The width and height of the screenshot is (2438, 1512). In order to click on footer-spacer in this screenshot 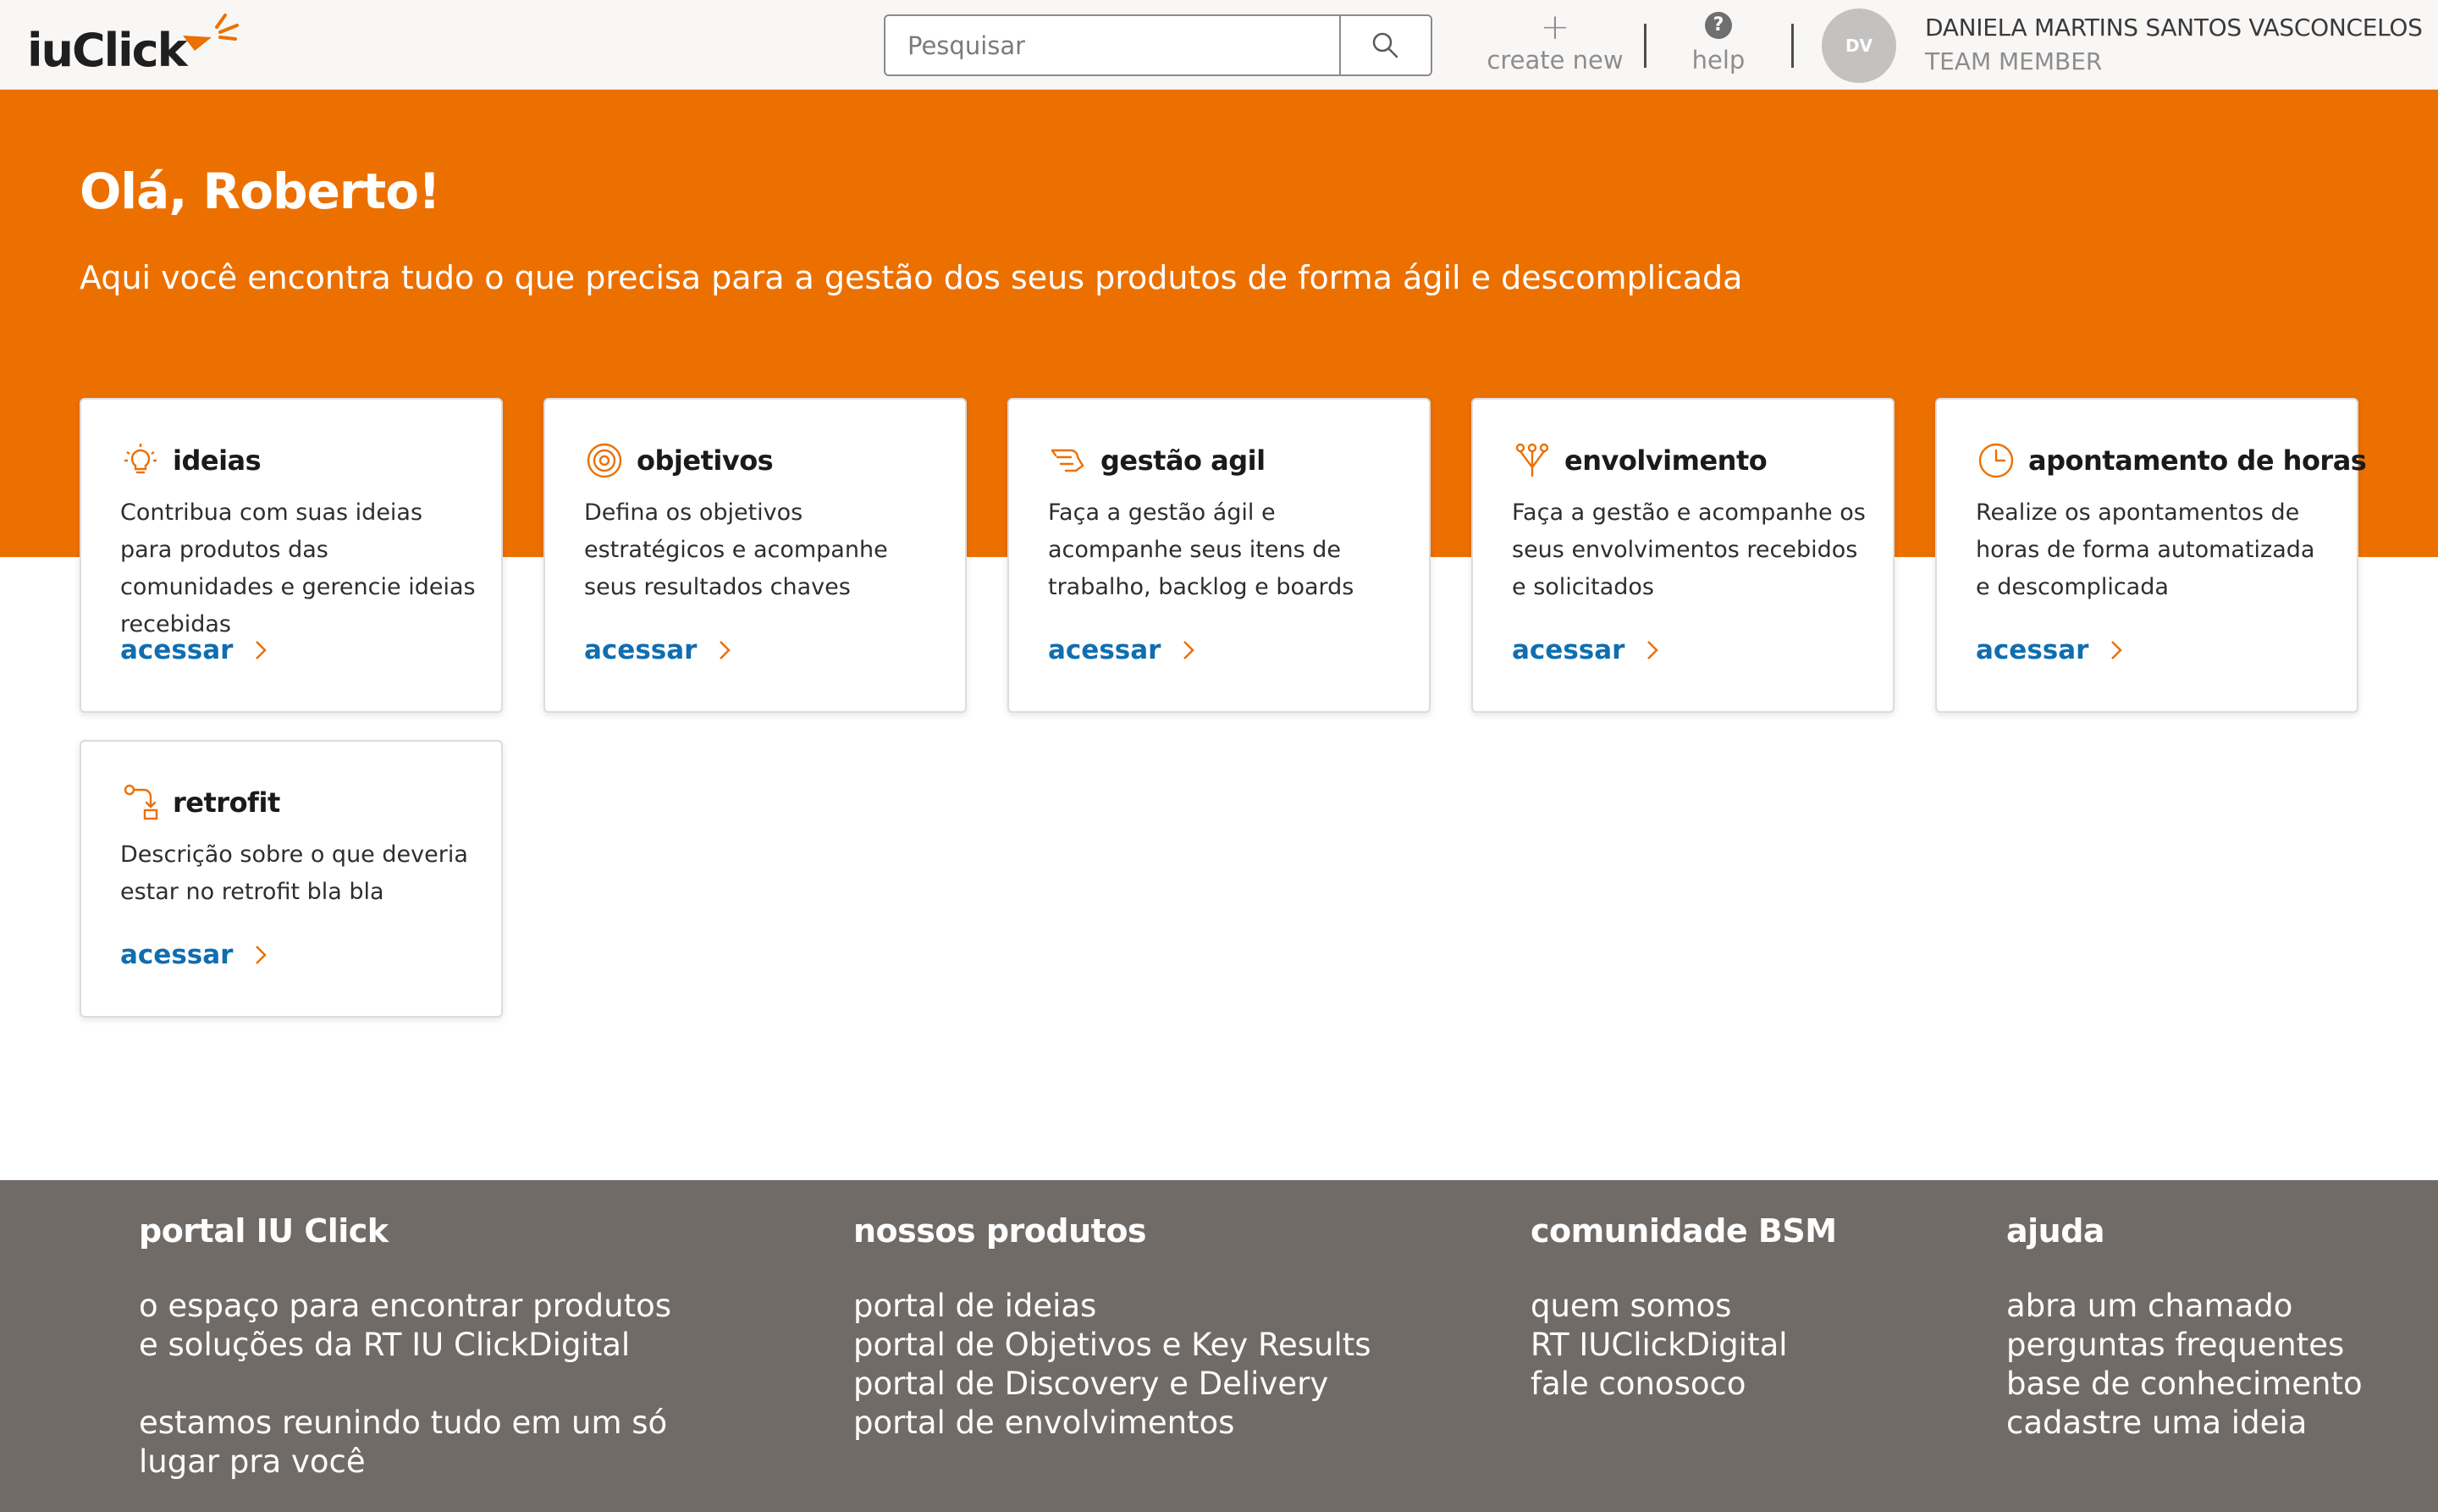, I will do `click(405, 1384)`.